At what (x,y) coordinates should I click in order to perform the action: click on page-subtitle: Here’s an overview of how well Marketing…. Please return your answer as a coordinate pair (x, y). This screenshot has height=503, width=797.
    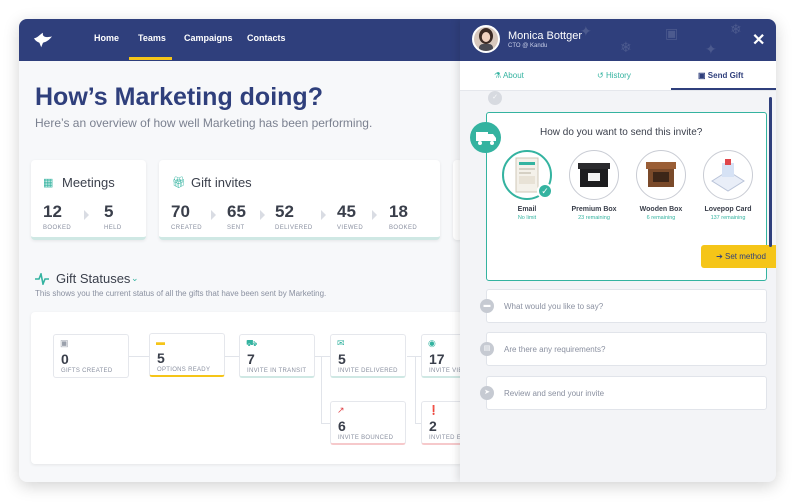
    Looking at the image, I should click on (204, 123).